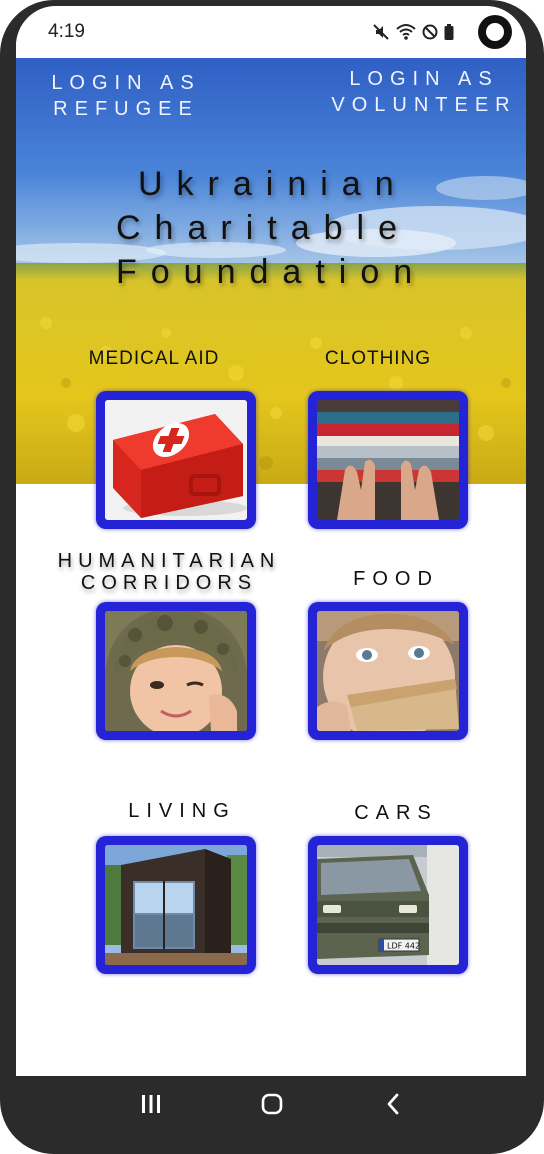 Image resolution: width=544 pixels, height=1154 pixels. I want to click on dnd-icon, so click(430, 32).